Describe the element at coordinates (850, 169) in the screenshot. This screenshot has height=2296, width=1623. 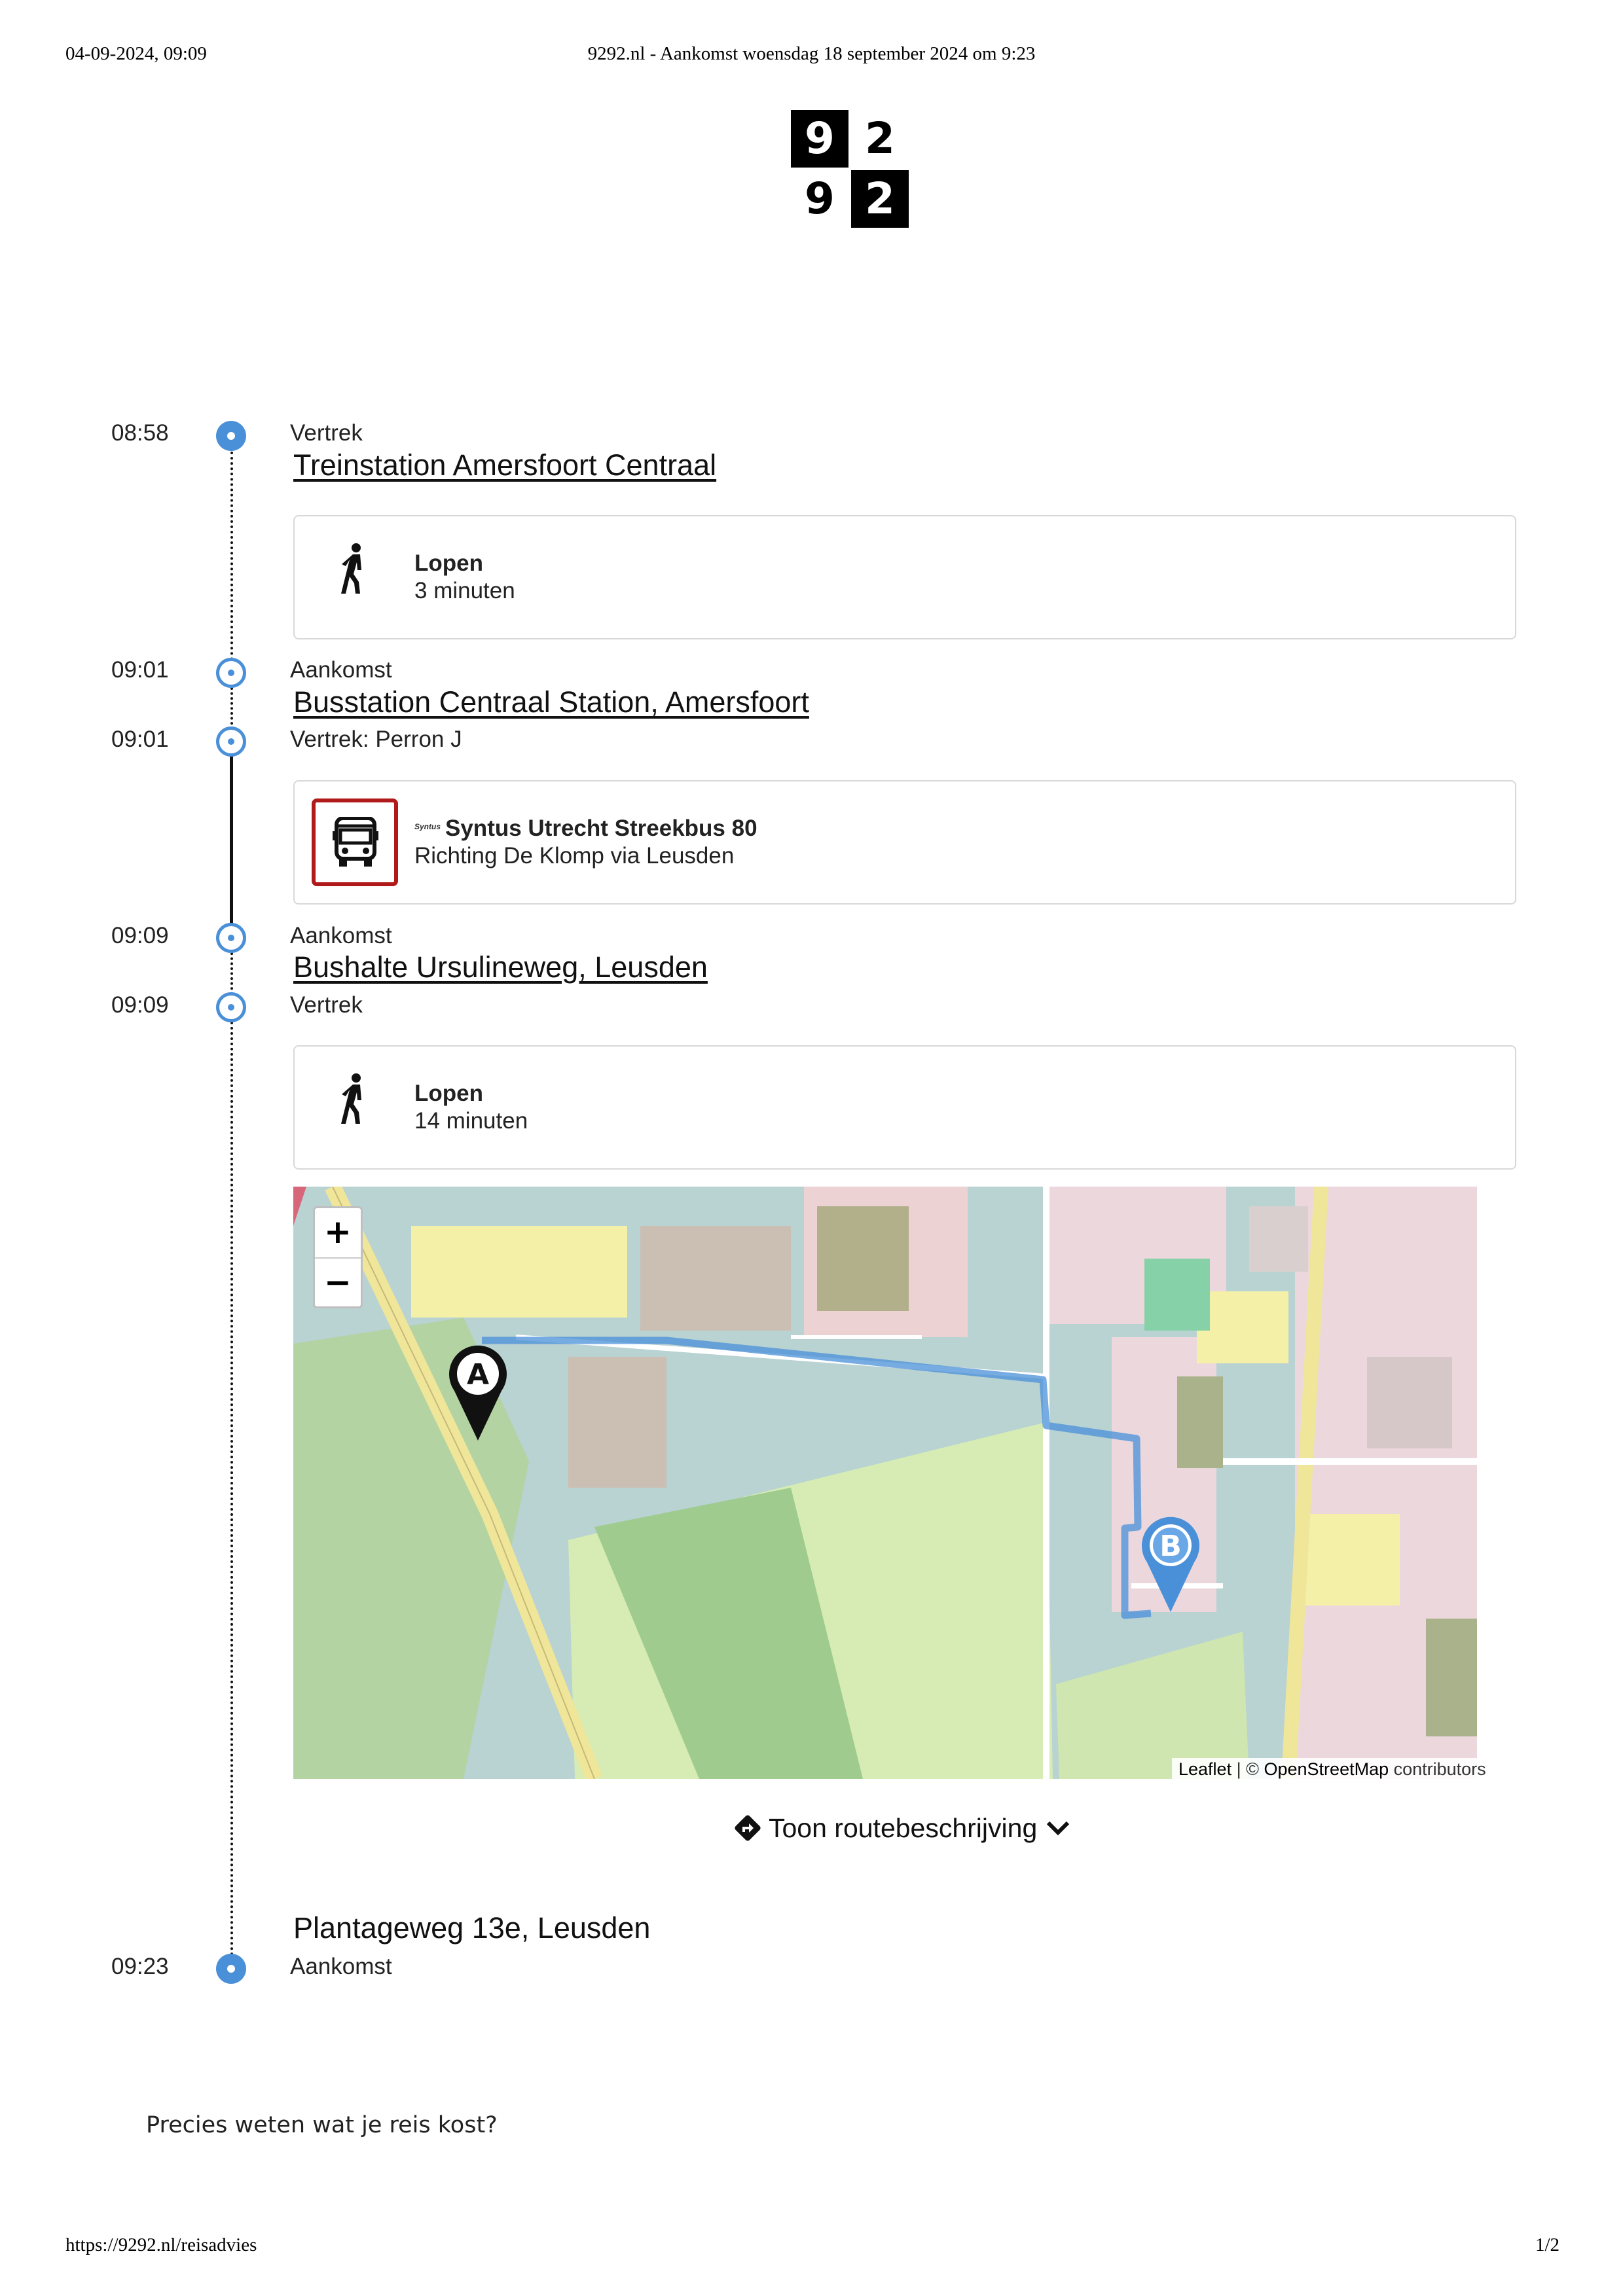
I see `9292-logo: 9 2 9 2` at that location.